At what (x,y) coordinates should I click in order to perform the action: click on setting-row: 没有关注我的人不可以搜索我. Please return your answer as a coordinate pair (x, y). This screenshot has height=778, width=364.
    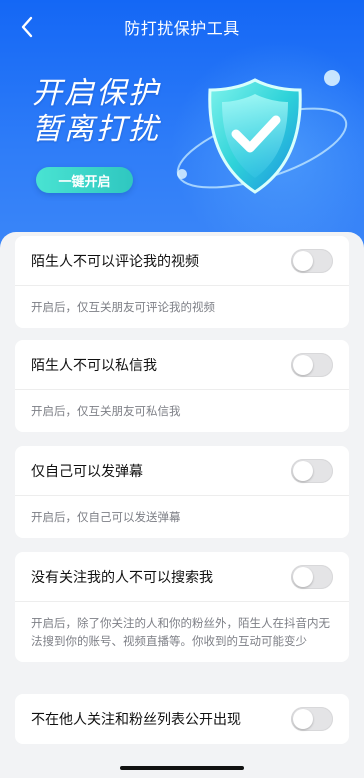
    Looking at the image, I should click on (182, 577).